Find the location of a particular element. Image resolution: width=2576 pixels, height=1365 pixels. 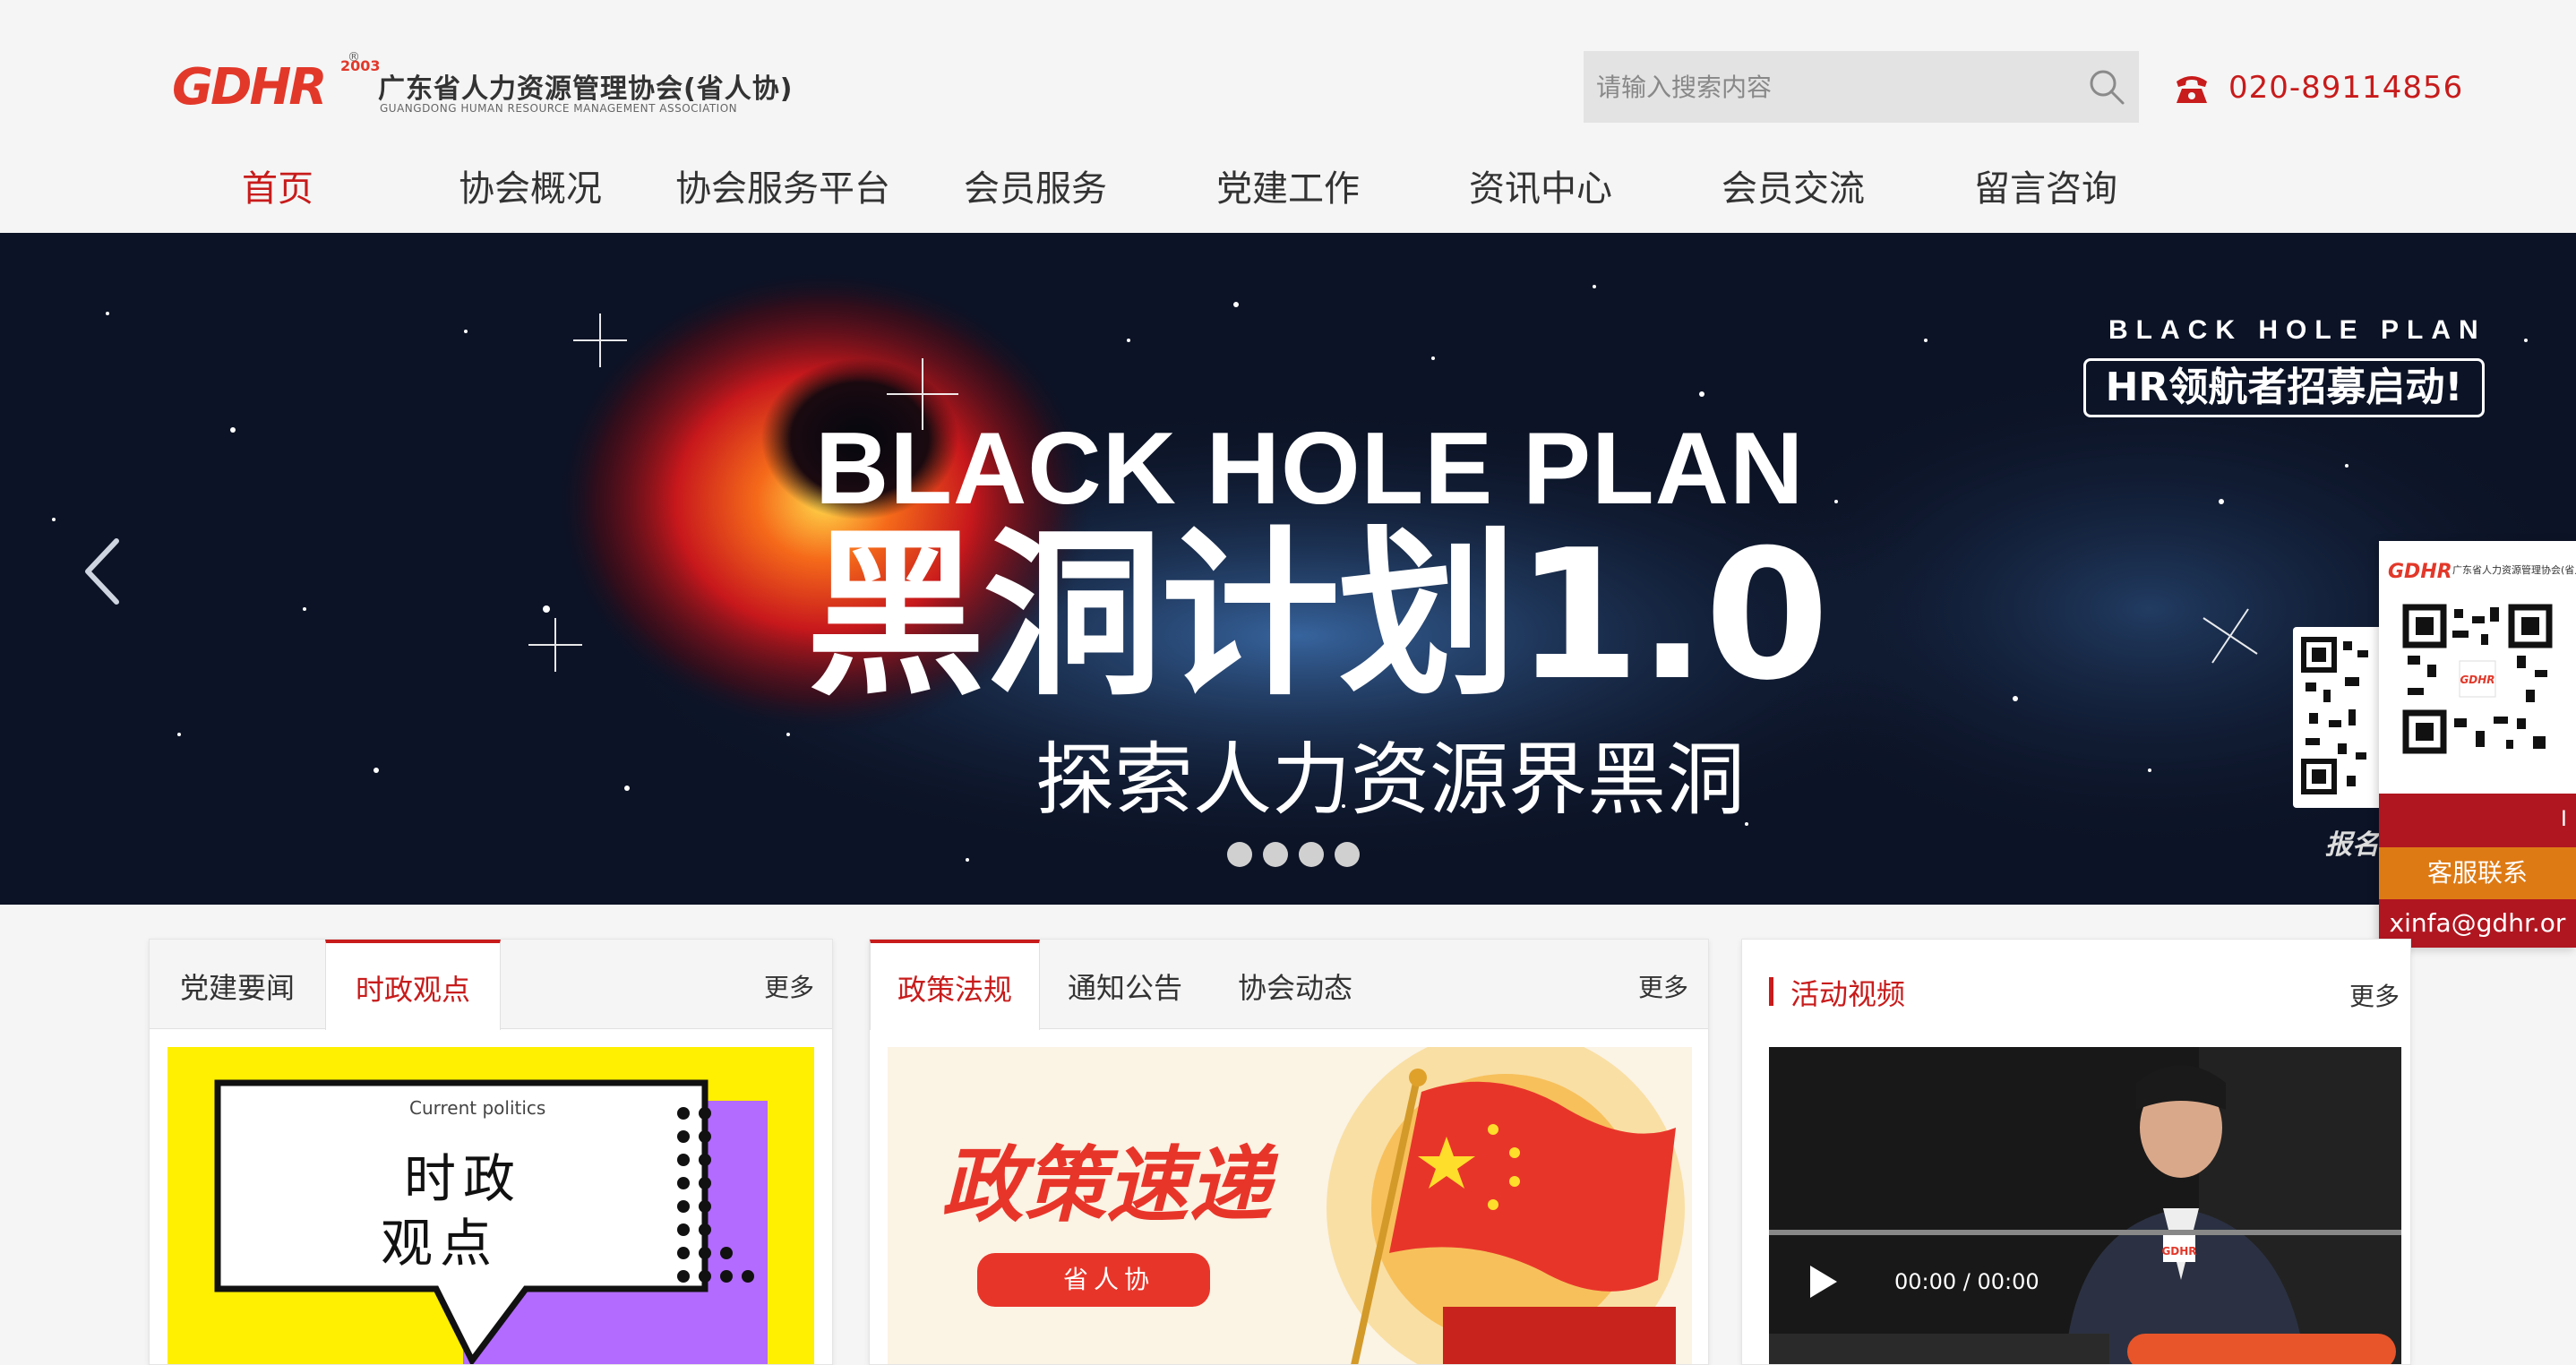

side-red-bar: I is located at coordinates (2477, 820).